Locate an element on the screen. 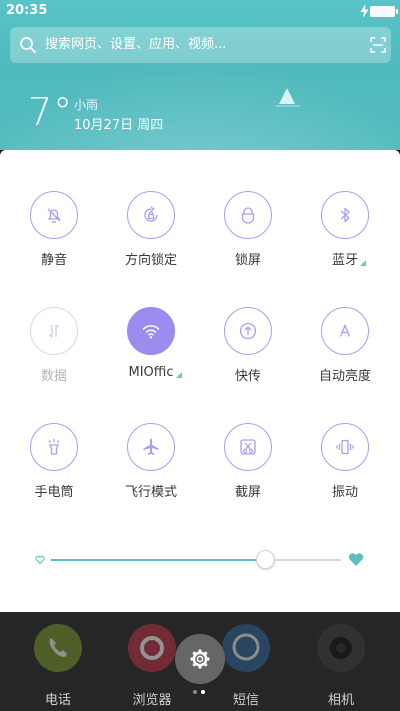 This screenshot has width=400, height=711. wifi-label-text: MIOffic is located at coordinates (151, 372).